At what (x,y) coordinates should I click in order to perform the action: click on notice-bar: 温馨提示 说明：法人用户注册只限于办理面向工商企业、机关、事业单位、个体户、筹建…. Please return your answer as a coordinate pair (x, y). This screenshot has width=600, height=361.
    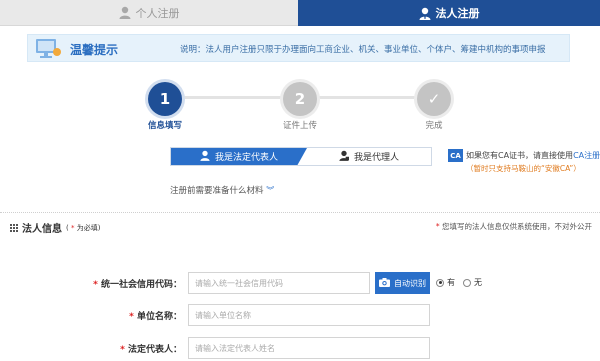
    Looking at the image, I should click on (298, 48).